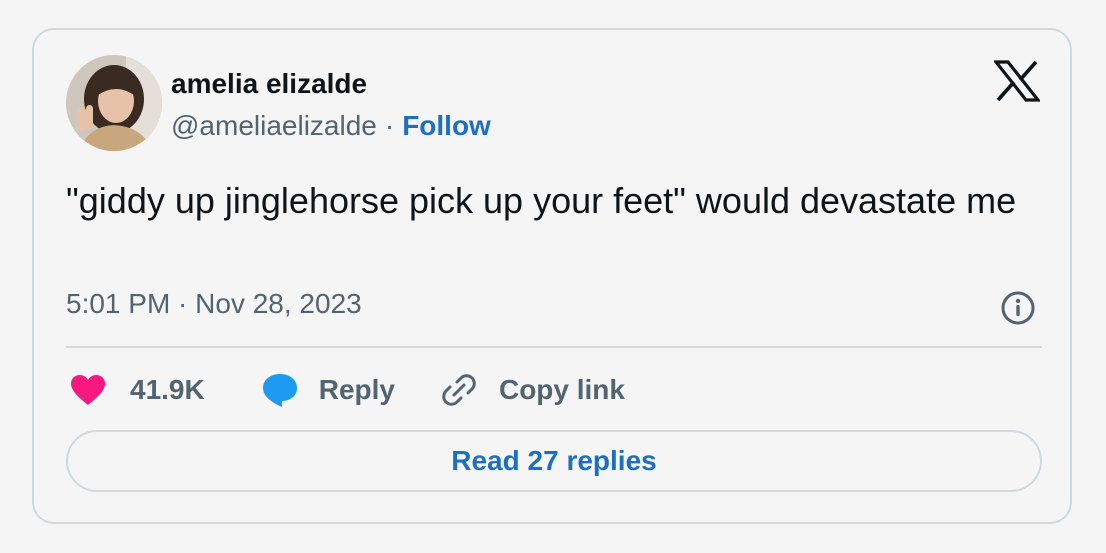  What do you see at coordinates (554, 347) in the screenshot?
I see `divider` at bounding box center [554, 347].